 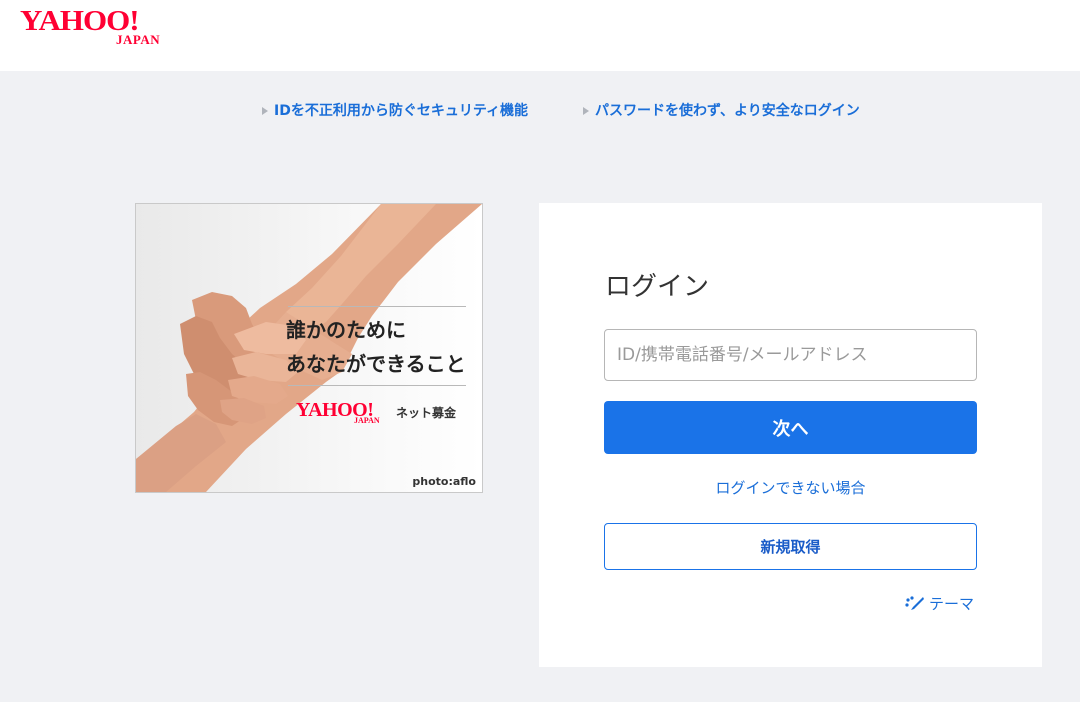 What do you see at coordinates (540, 111) in the screenshot?
I see `security-links: IDを不正利用から防ぐセキュリティ機能 パスワードを使わず、より安全なログイン` at bounding box center [540, 111].